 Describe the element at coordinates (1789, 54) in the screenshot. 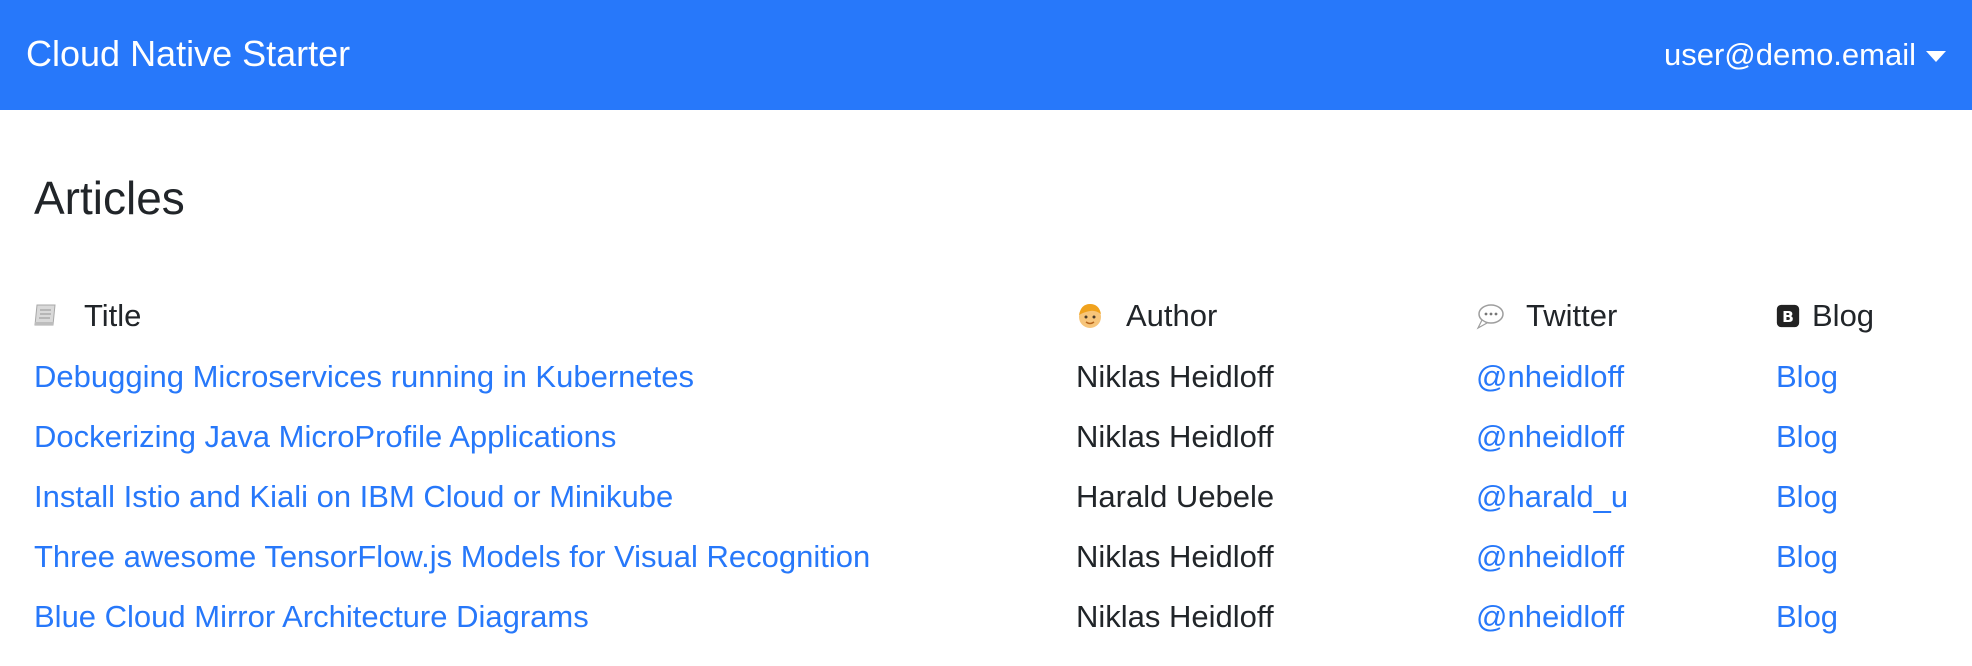

I see `user-email: user@demo.email` at that location.